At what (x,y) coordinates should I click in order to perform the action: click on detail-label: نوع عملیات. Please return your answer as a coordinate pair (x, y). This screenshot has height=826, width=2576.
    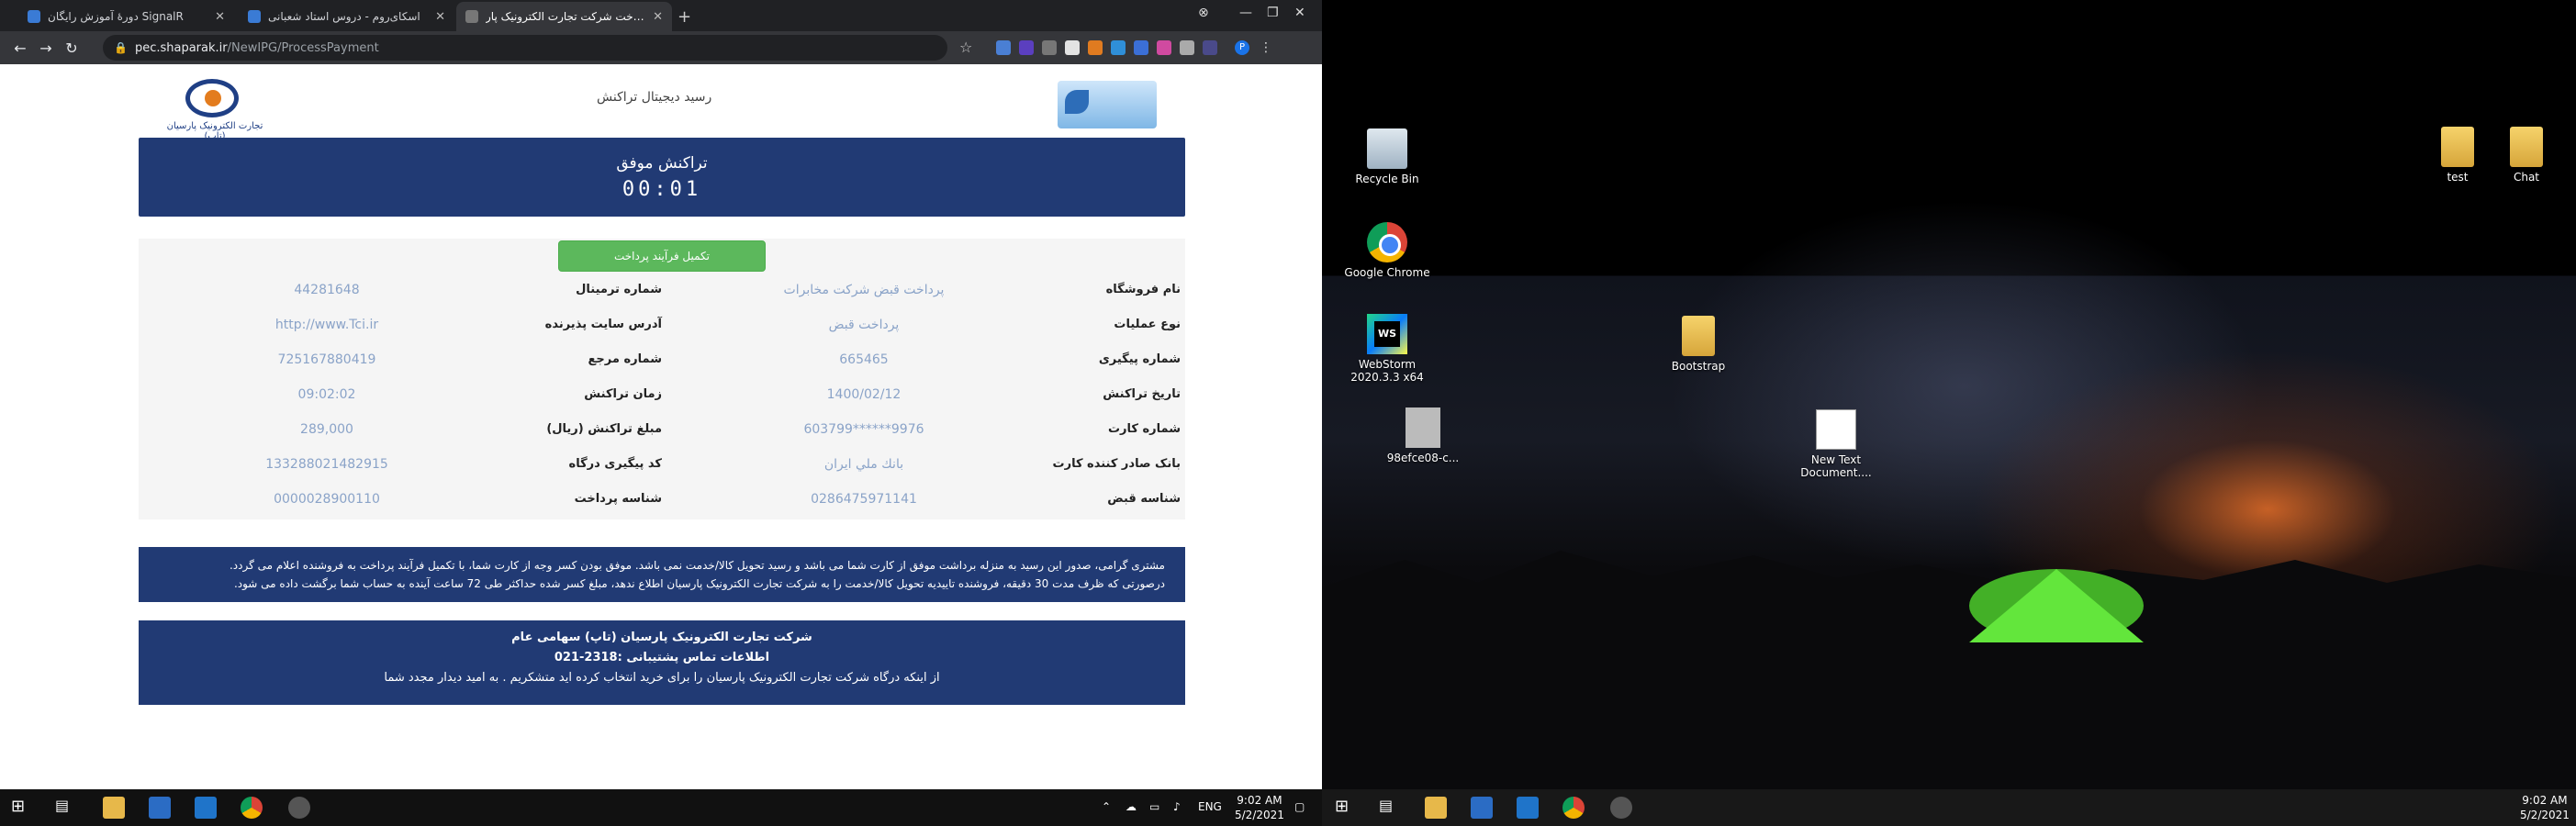
    Looking at the image, I should click on (1147, 325).